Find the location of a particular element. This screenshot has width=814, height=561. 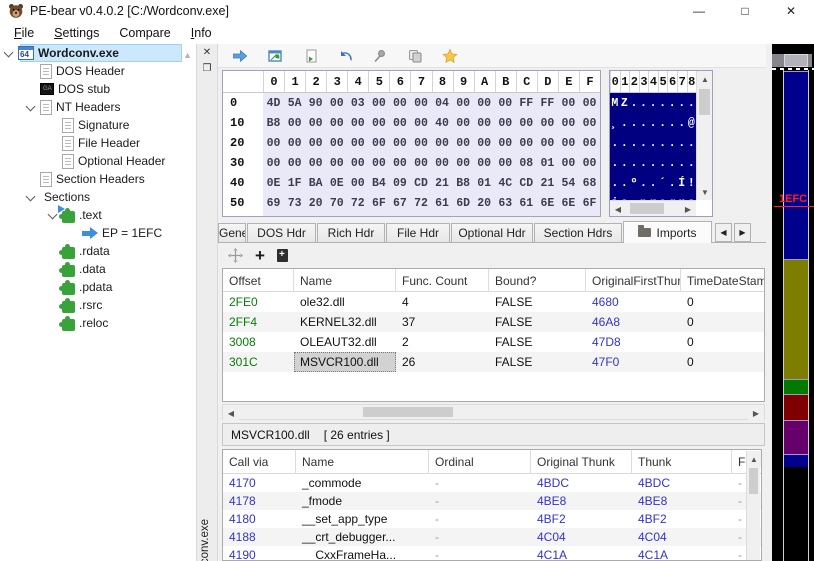

tree-item-pdata: .pdata is located at coordinates (98, 287).